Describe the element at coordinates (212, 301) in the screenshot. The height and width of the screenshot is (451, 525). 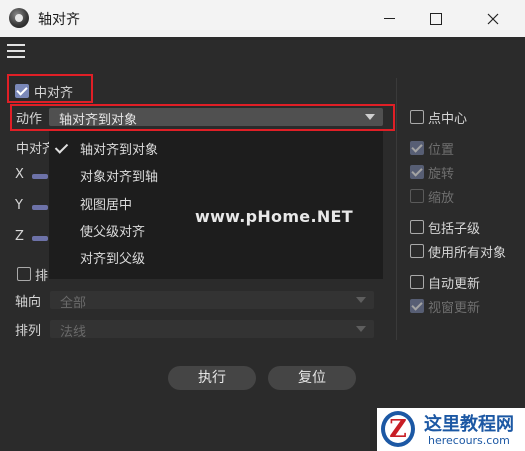
I see `axis-direction-select: 全部` at that location.